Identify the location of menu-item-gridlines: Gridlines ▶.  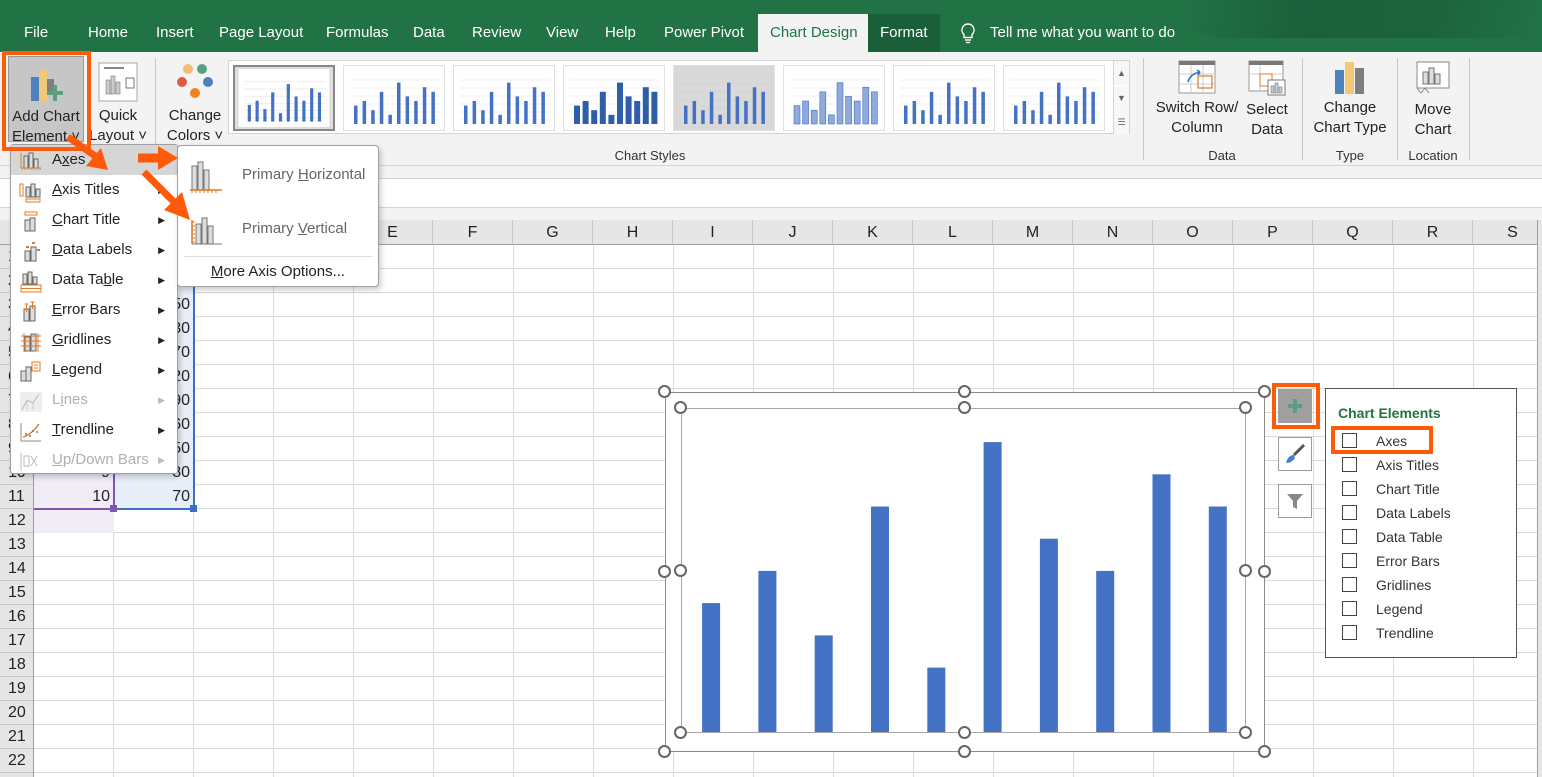
(94, 340).